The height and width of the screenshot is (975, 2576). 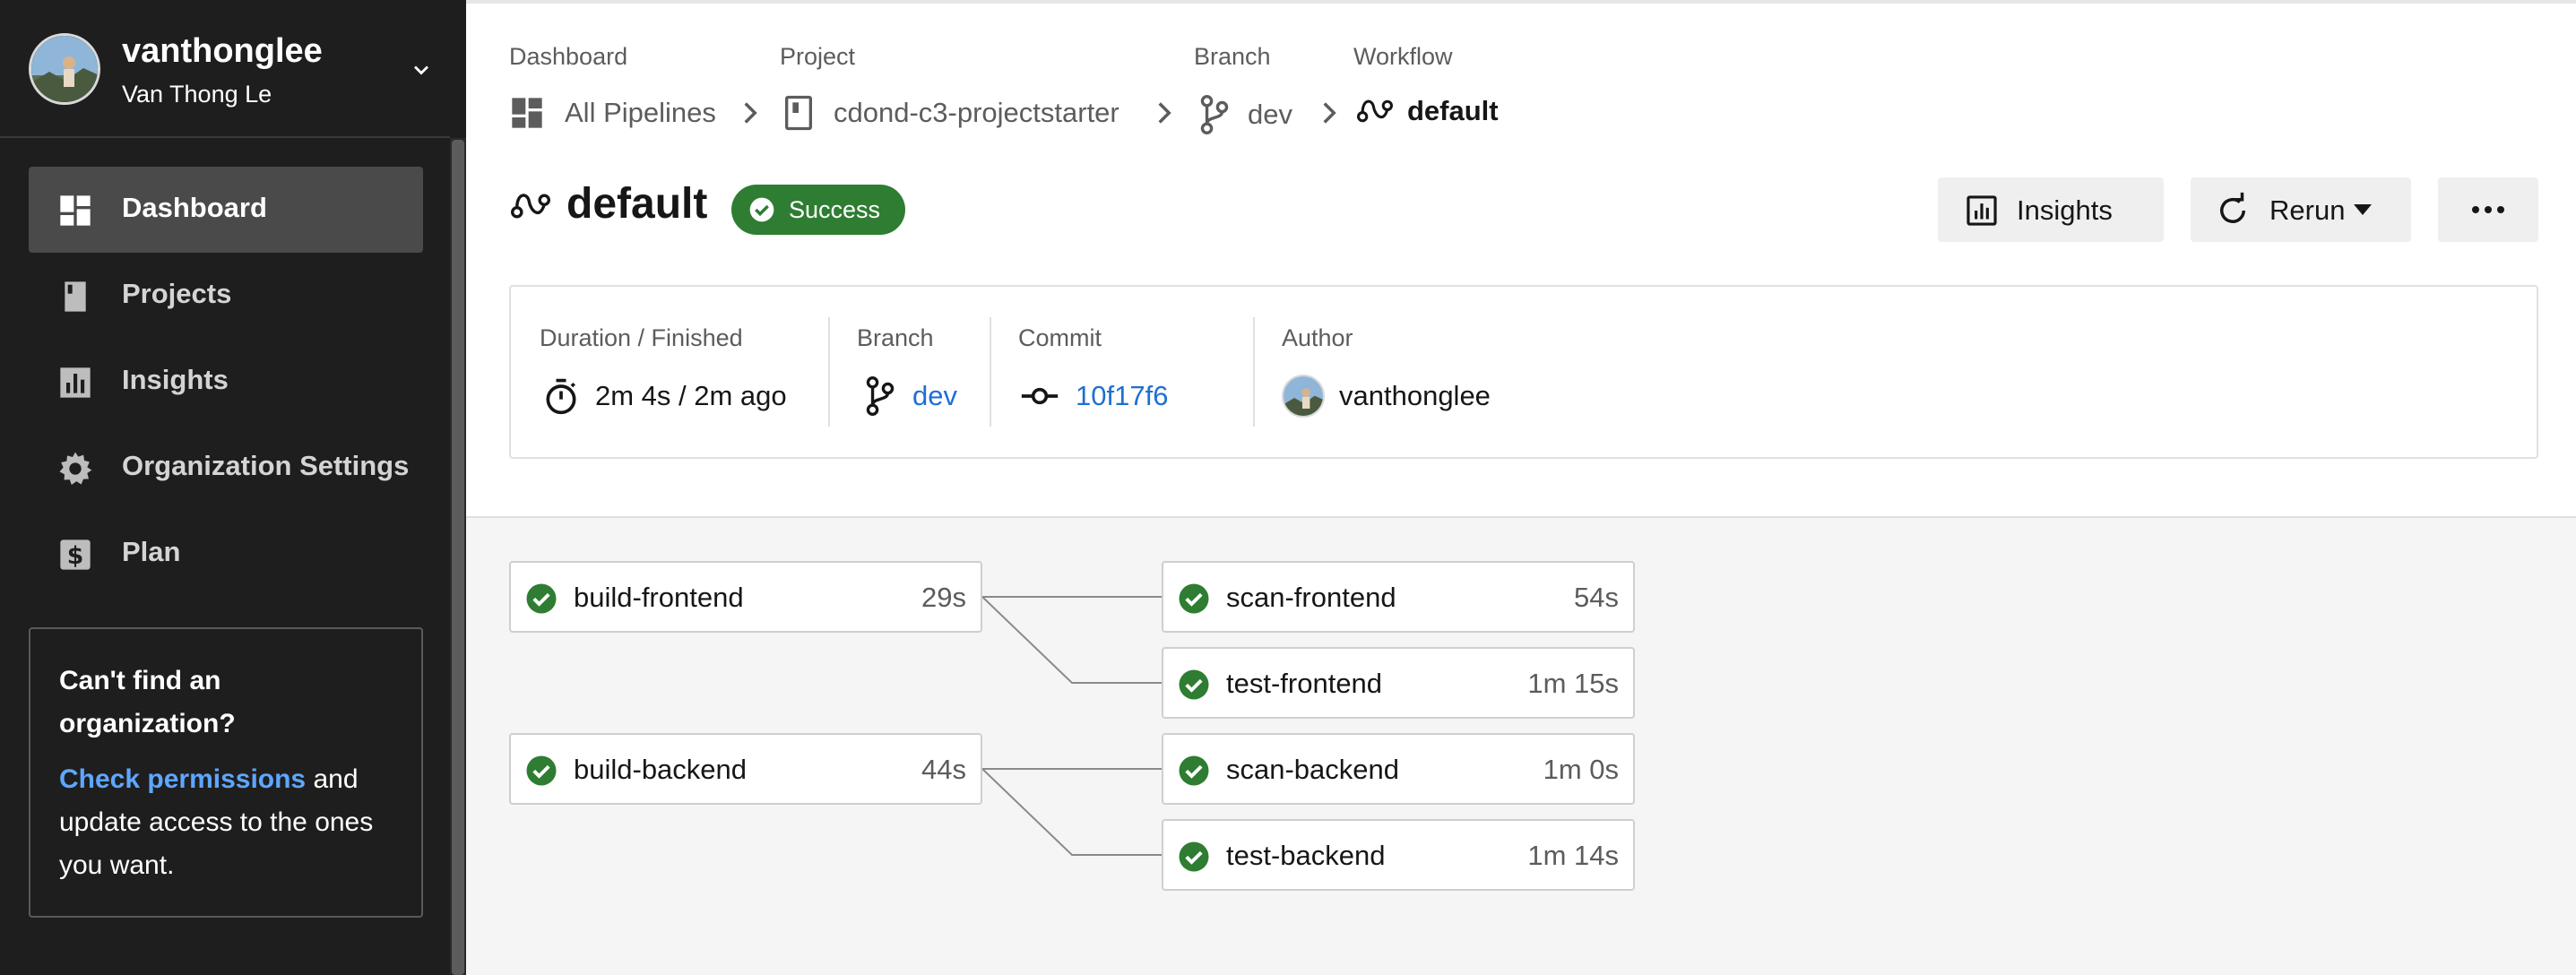 What do you see at coordinates (561, 396) in the screenshot?
I see `stopwatch-icon` at bounding box center [561, 396].